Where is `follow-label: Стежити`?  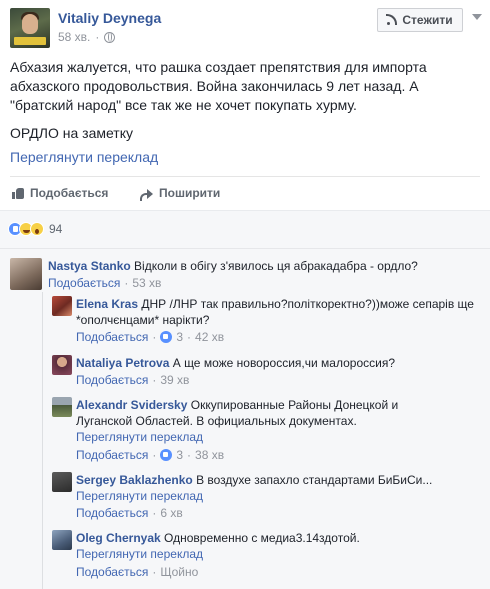 follow-label: Стежити is located at coordinates (427, 20).